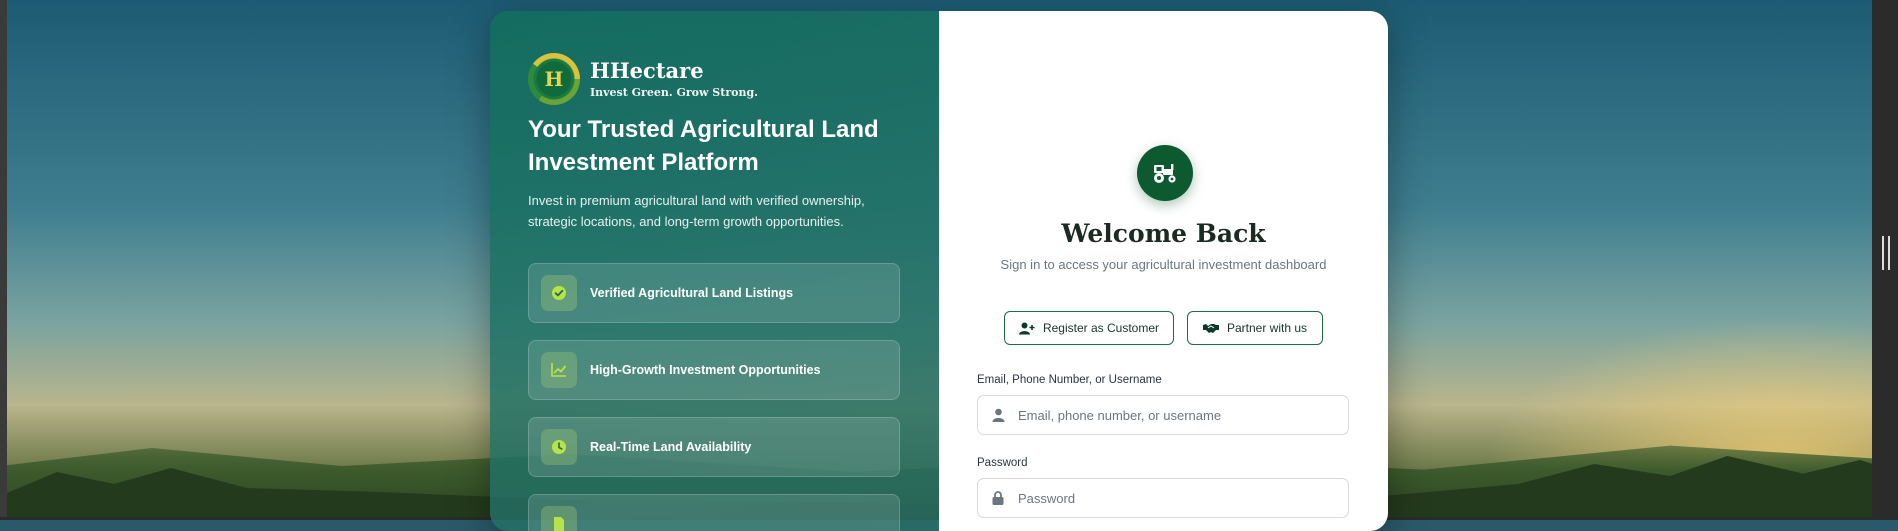  I want to click on feature-card-land-availability: Real-Time Land Availability, so click(714, 447).